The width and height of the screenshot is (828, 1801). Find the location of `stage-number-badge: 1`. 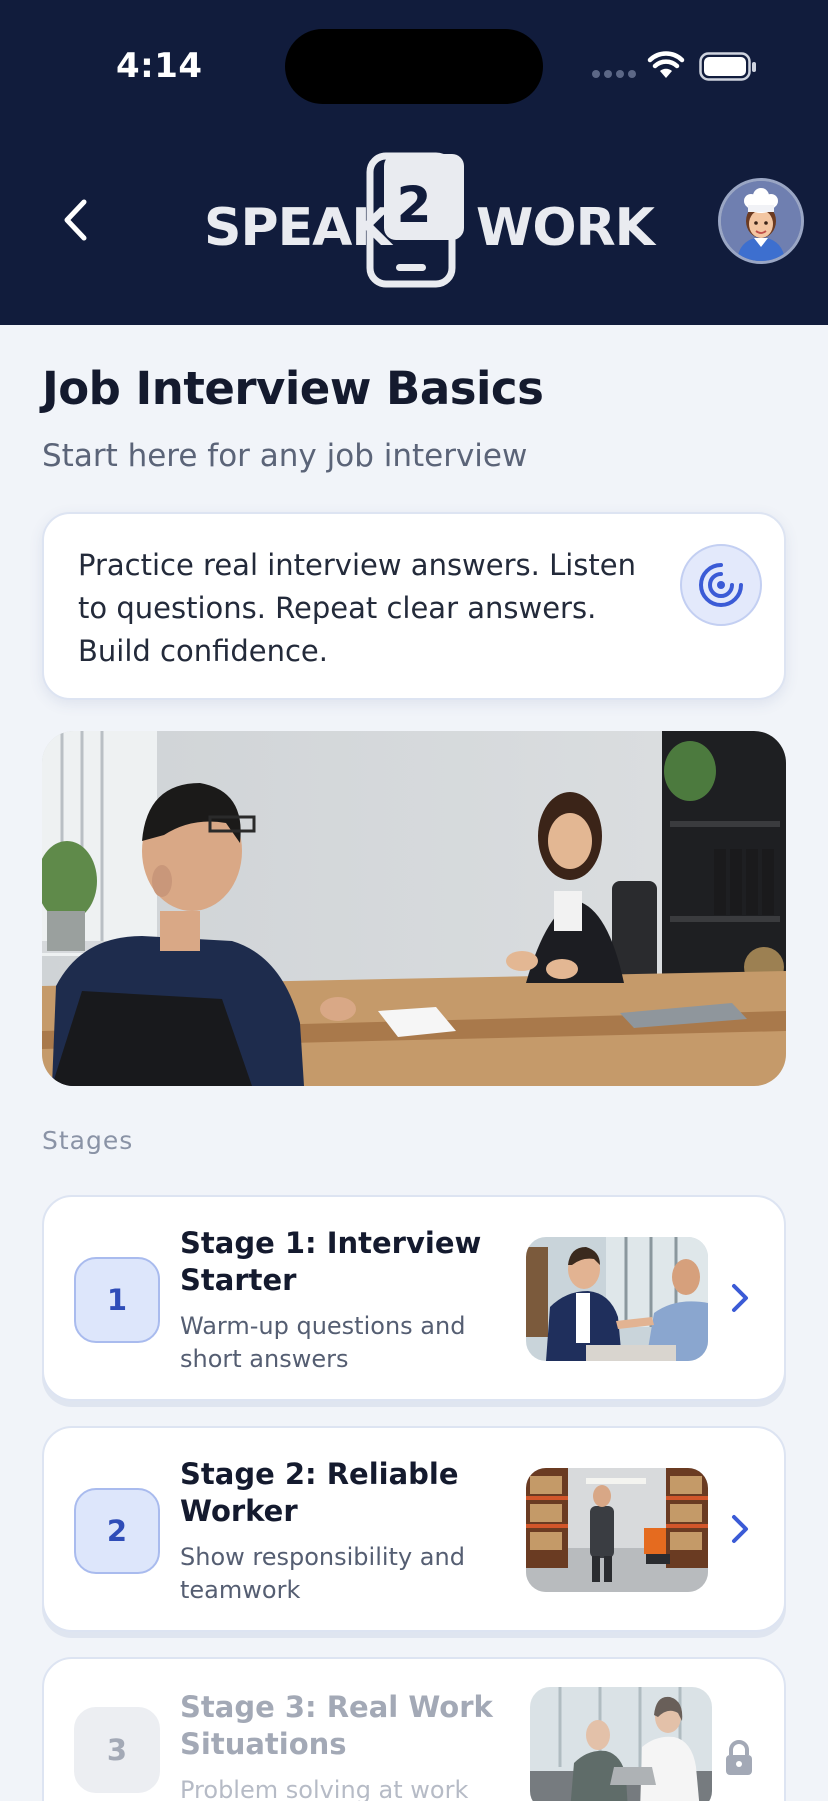

stage-number-badge: 1 is located at coordinates (117, 1300).